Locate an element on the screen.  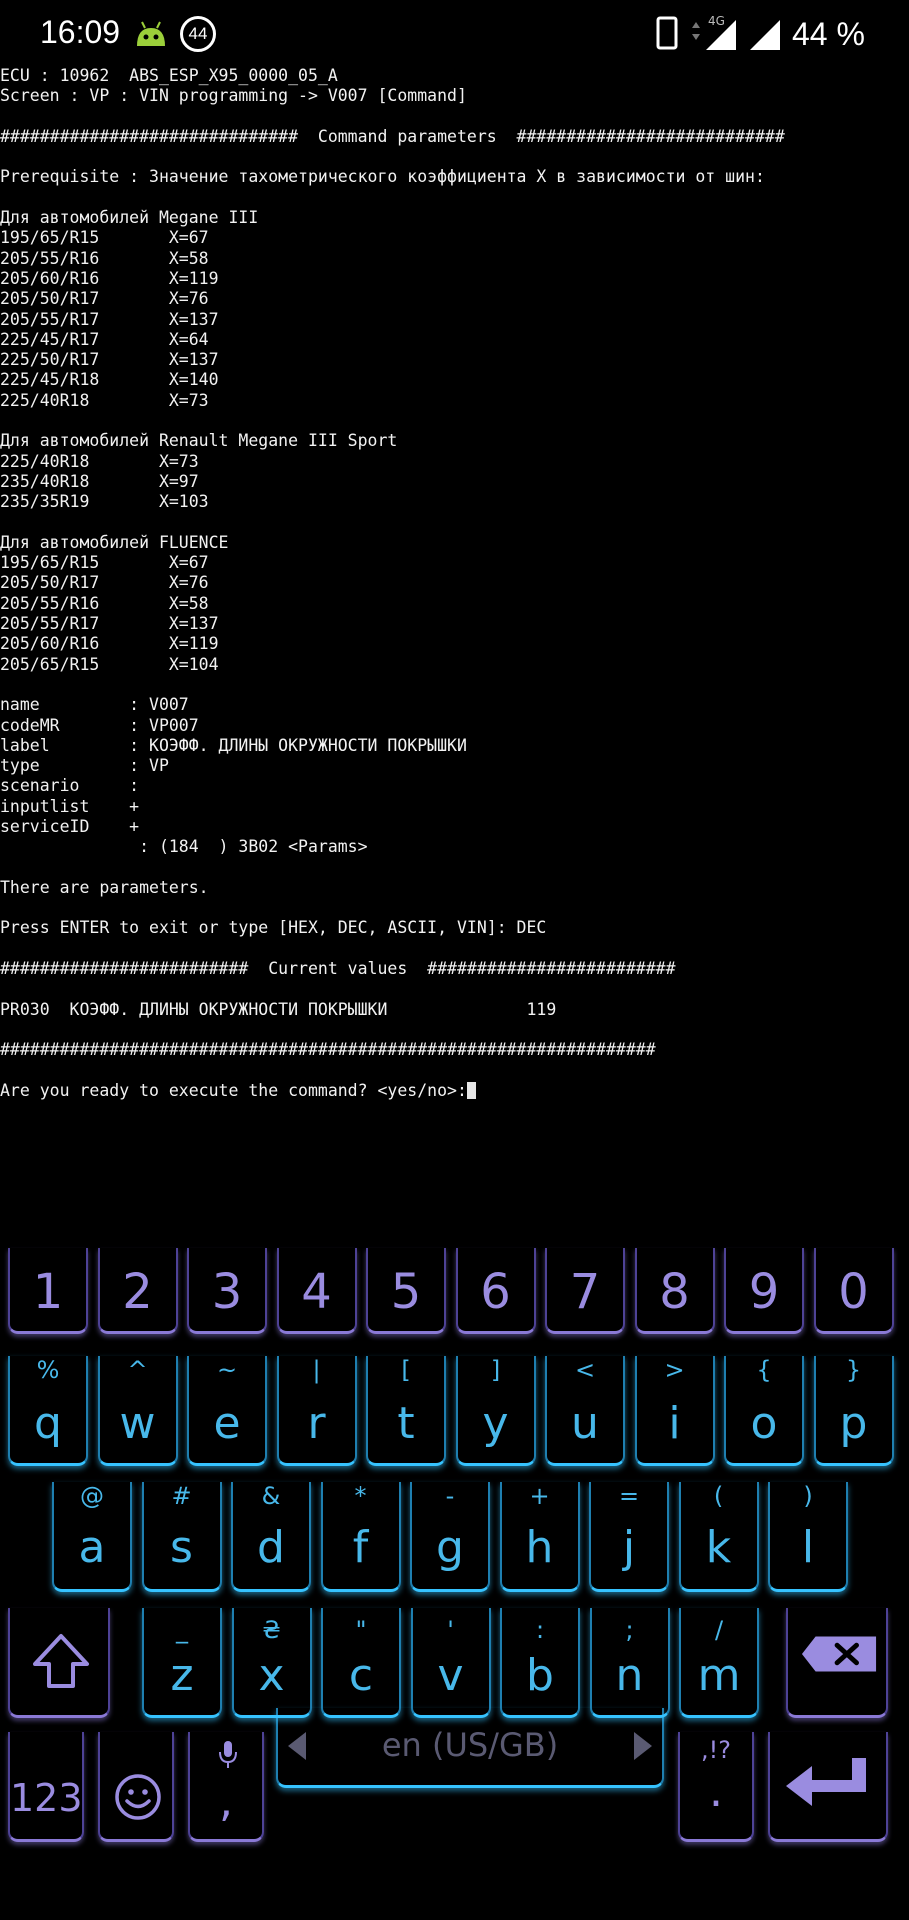
key-label: w is located at coordinates (137, 1423).